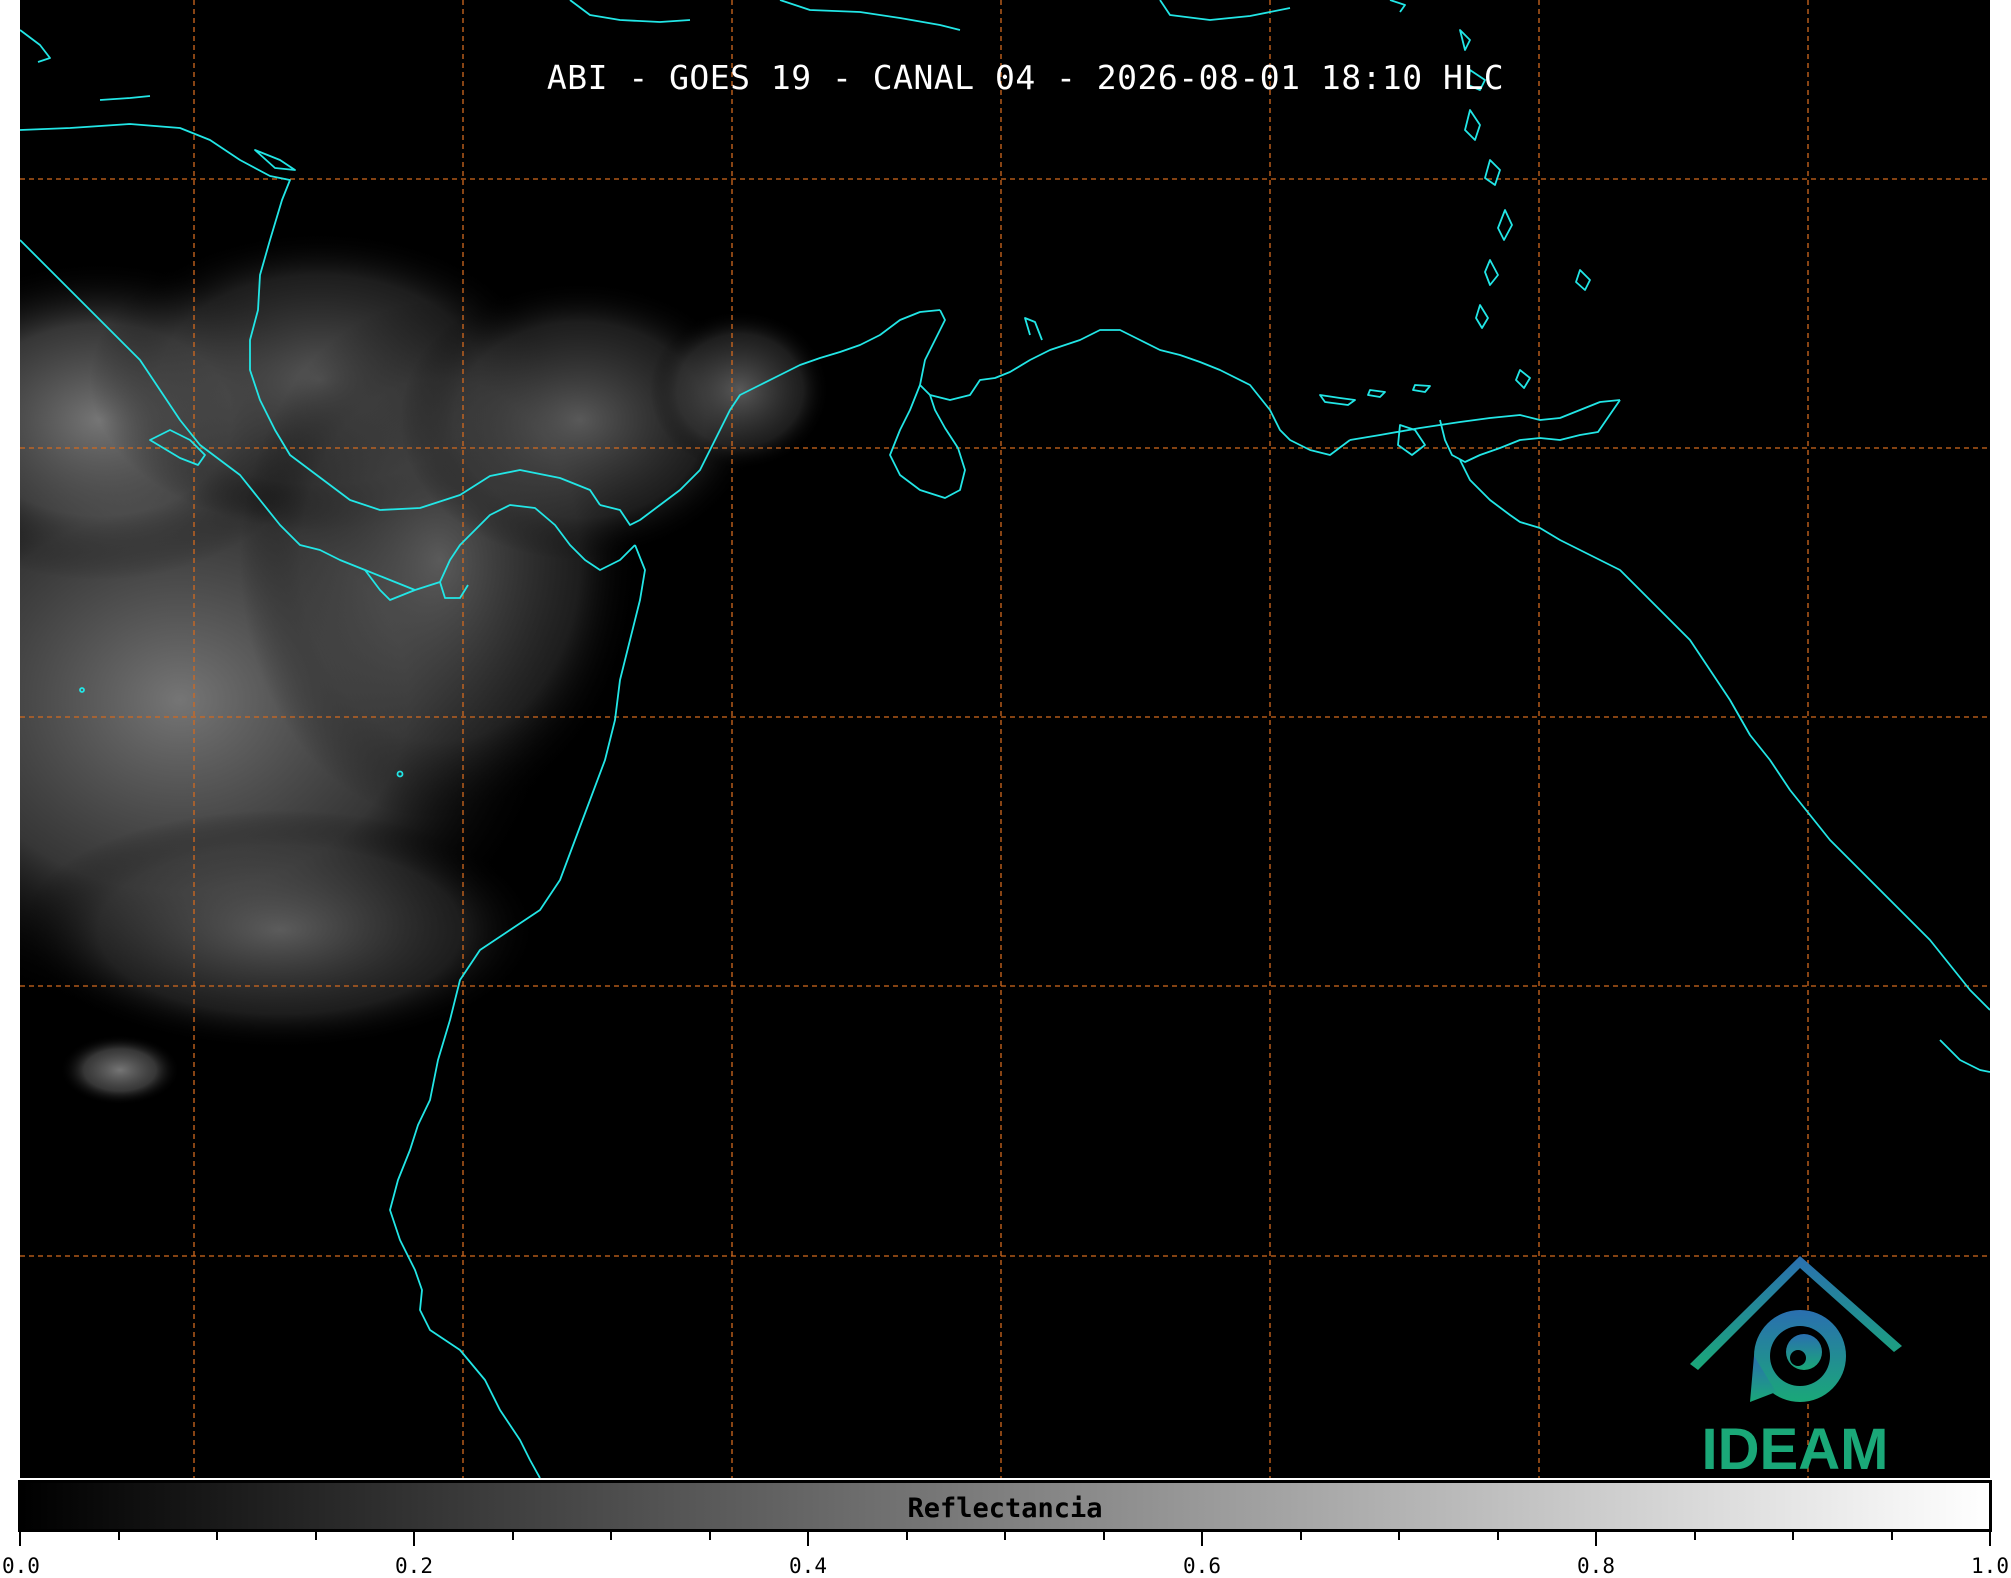  I want to click on colorbar-tick-label: 0.6, so click(1202, 1566).